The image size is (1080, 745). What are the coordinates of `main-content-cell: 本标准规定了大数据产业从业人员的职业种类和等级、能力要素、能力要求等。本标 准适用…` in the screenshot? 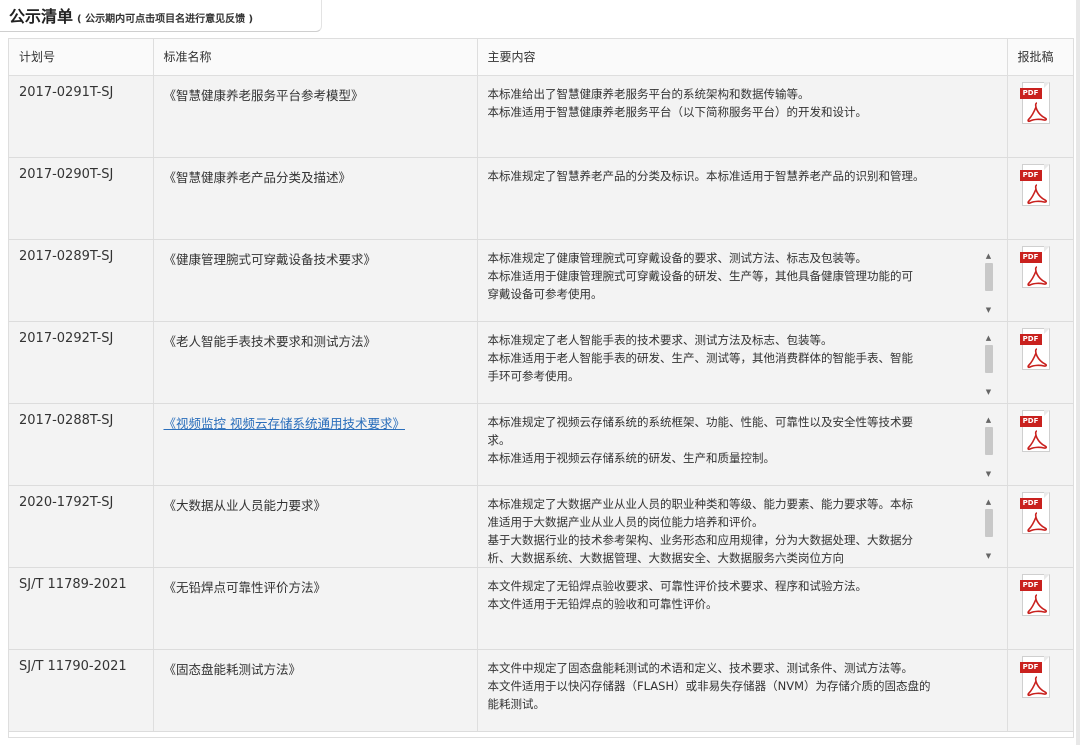 It's located at (742, 526).